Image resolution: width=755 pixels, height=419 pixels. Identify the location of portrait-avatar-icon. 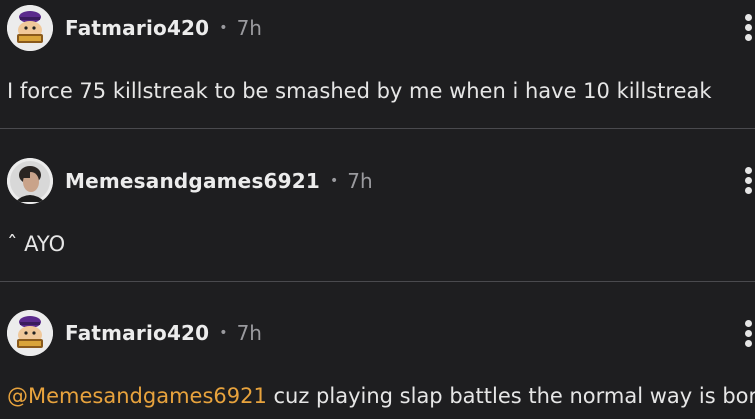
(30, 181).